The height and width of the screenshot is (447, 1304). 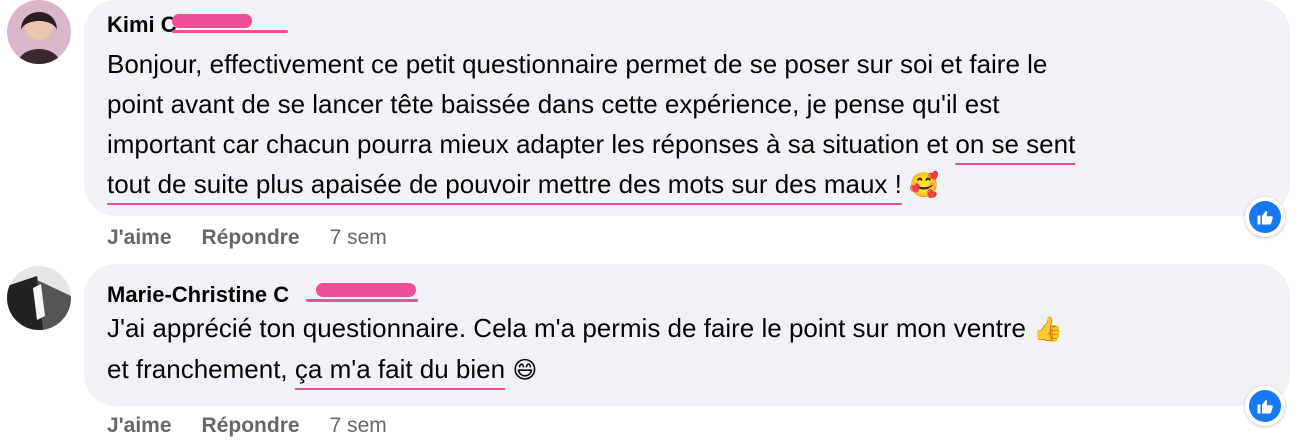 What do you see at coordinates (201, 369) in the screenshot?
I see `comment-text-line: et franchement,` at bounding box center [201, 369].